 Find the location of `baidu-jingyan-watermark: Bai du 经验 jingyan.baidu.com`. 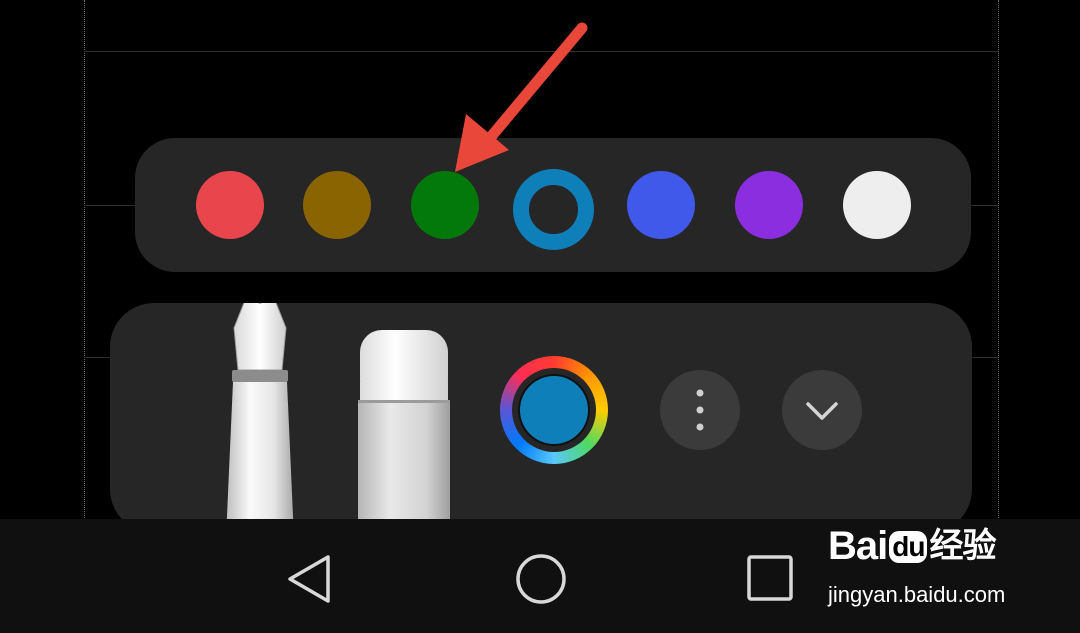

baidu-jingyan-watermark: Bai du 经验 jingyan.baidu.com is located at coordinates (928, 564).